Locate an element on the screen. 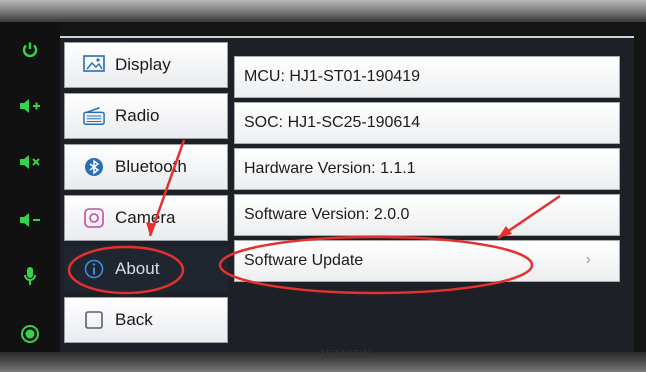  menu-item-label: Back is located at coordinates (134, 319).